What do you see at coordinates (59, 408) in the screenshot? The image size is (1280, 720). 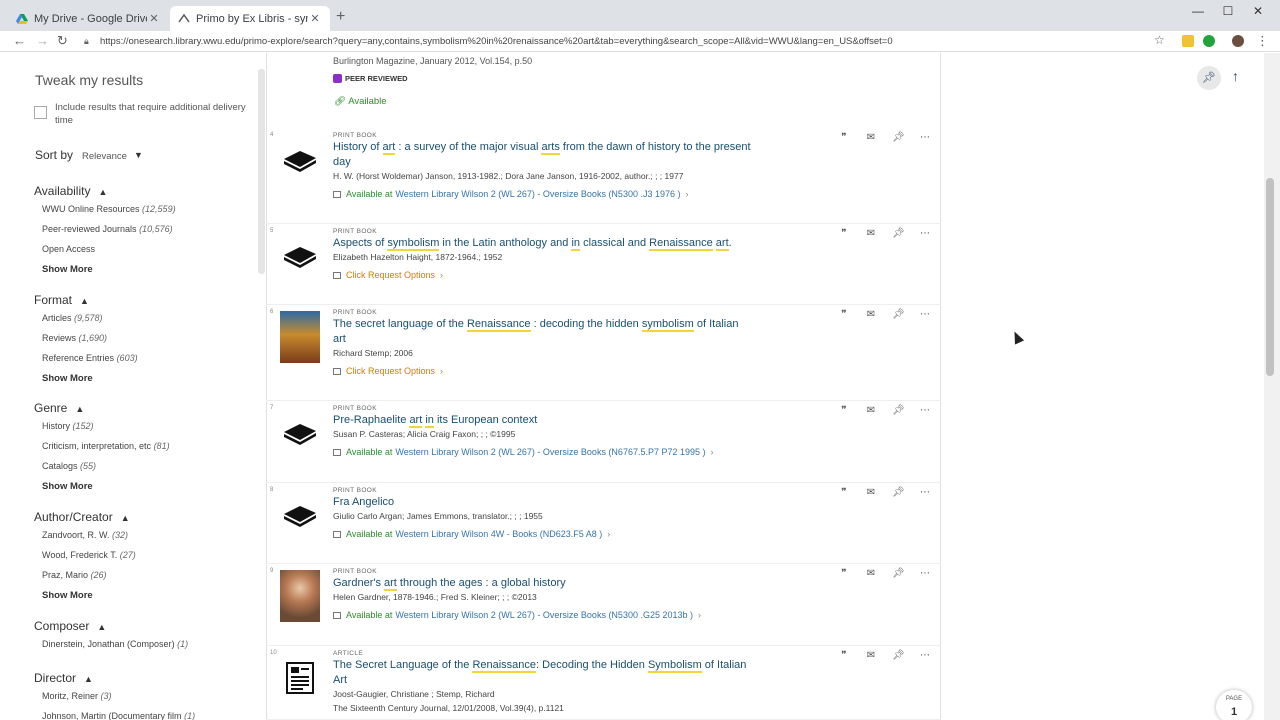 I see `facet-heading: Genre ▲` at bounding box center [59, 408].